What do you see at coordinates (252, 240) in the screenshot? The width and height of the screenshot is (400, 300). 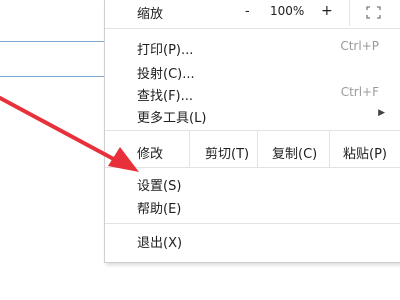 I see `exit-menu-item: 退出(X)` at bounding box center [252, 240].